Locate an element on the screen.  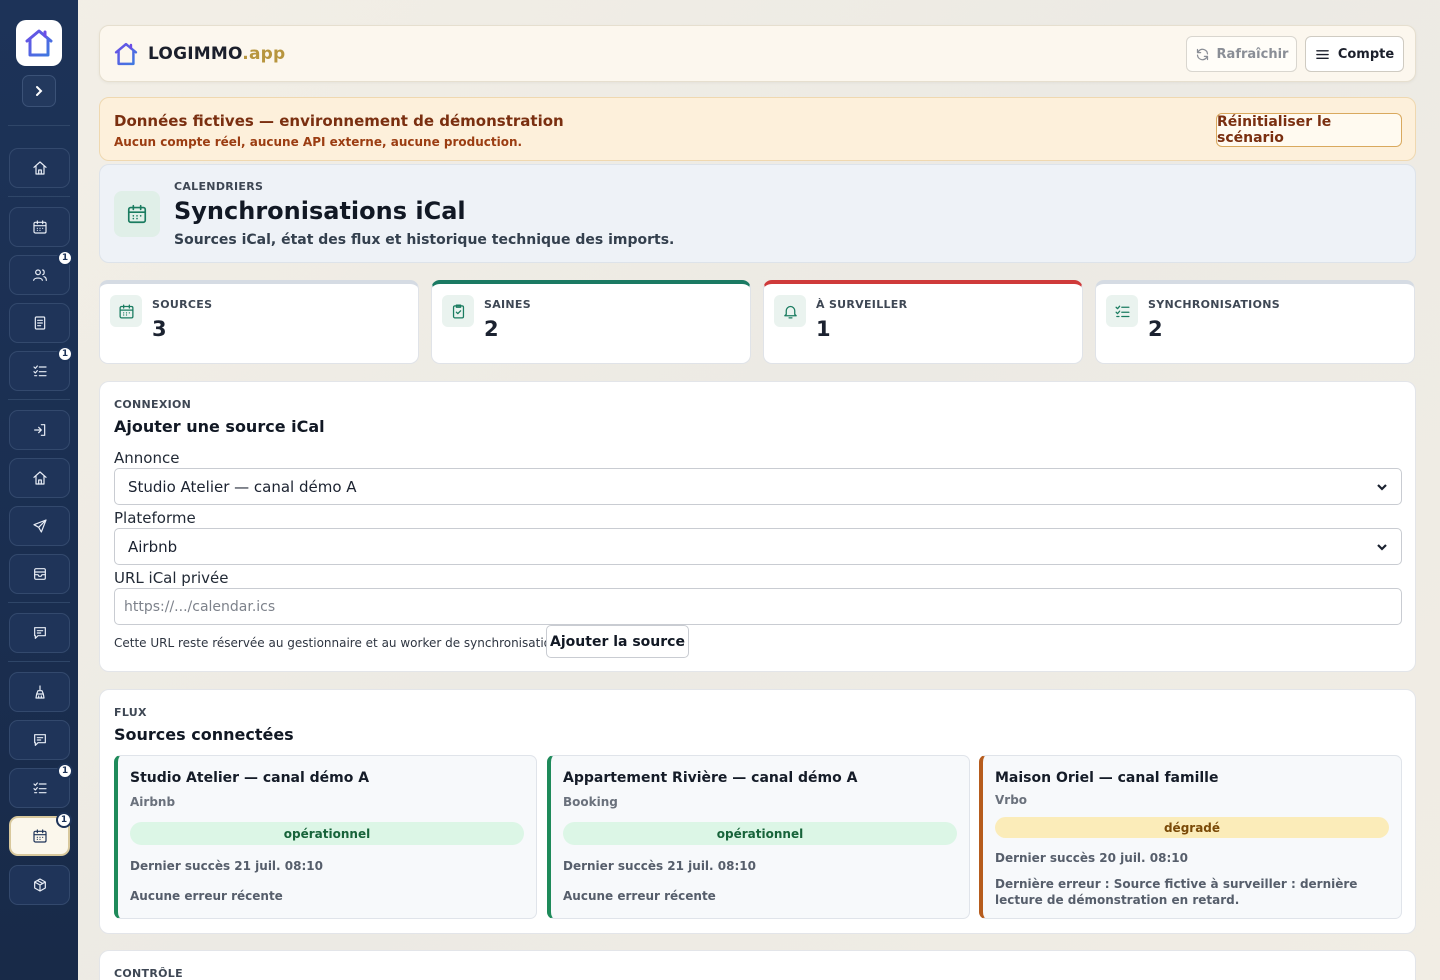
stat-label: SOURCES is located at coordinates (182, 304).